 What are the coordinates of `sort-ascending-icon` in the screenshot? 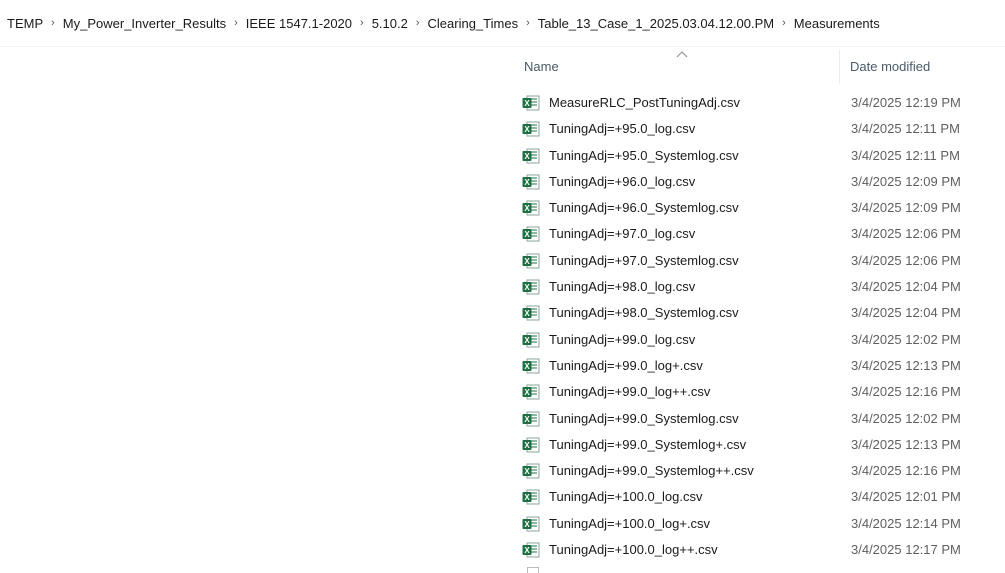 It's located at (682, 54).